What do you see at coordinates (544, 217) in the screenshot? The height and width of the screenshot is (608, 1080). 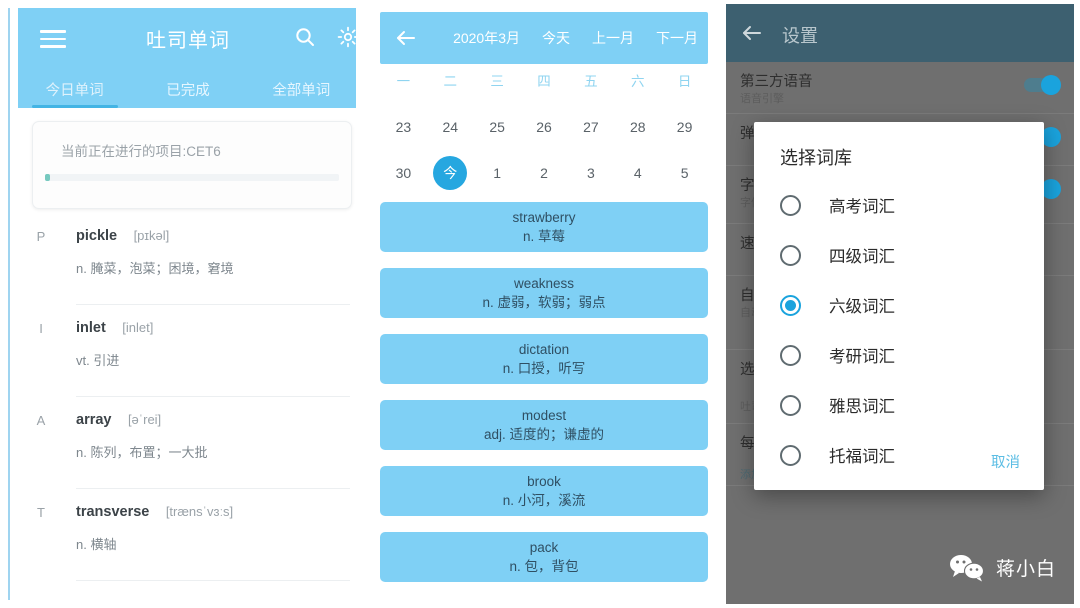 I see `word-card-en: strawberry` at bounding box center [544, 217].